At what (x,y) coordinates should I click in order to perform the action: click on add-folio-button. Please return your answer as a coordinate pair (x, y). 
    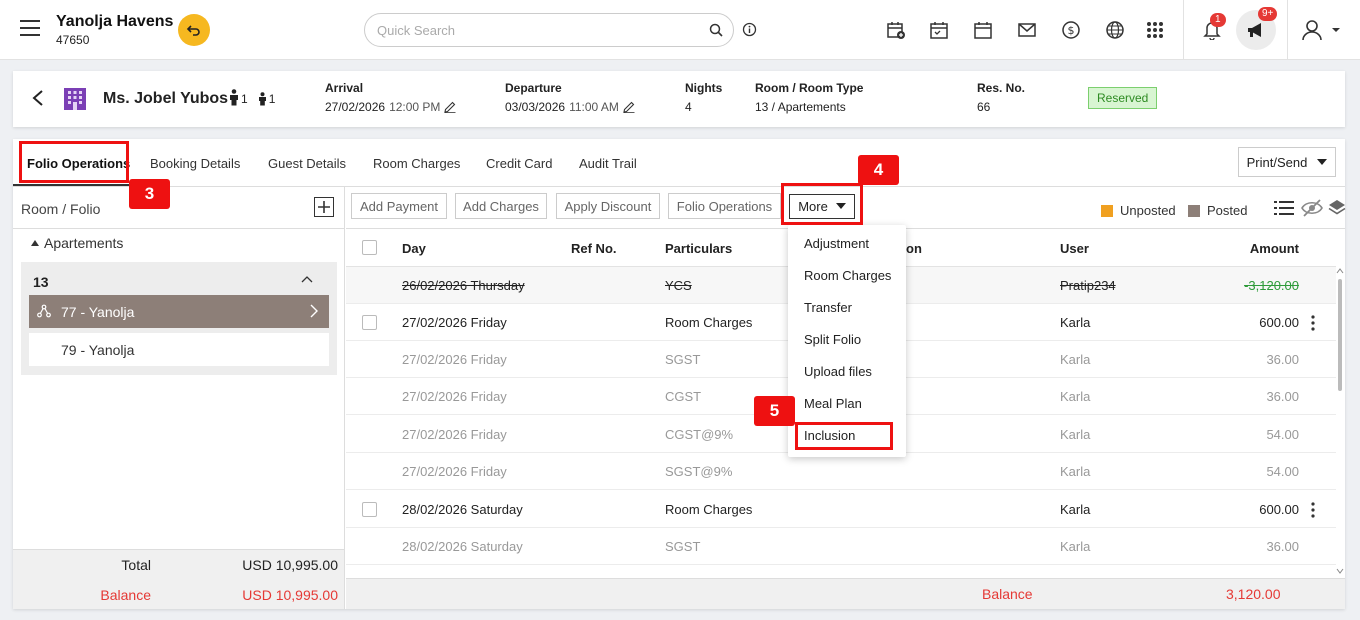
    Looking at the image, I should click on (324, 207).